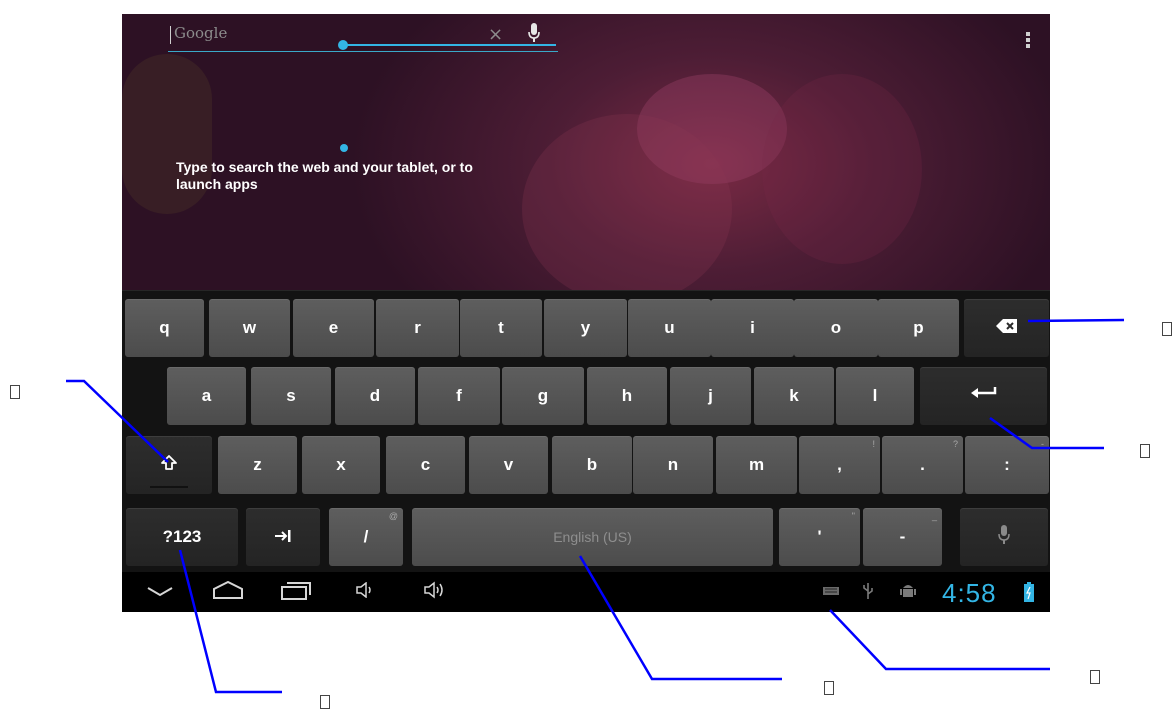 Image resolution: width=1172 pixels, height=710 pixels. I want to click on callout-line-keyboard-icon, so click(939, 640).